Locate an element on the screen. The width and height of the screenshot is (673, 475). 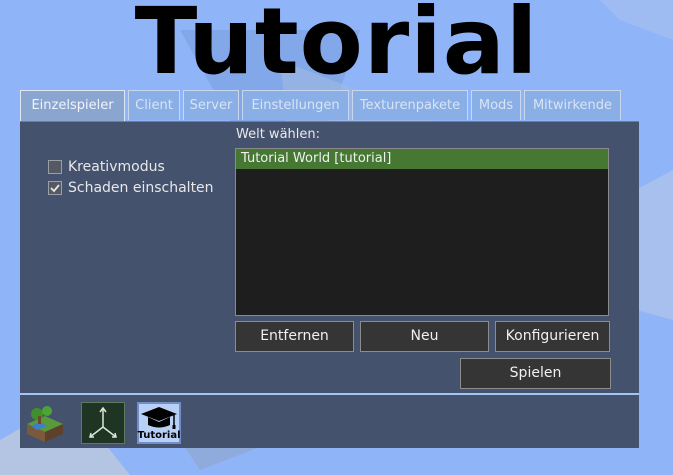
world-select-label: Welt wählen: is located at coordinates (278, 134).